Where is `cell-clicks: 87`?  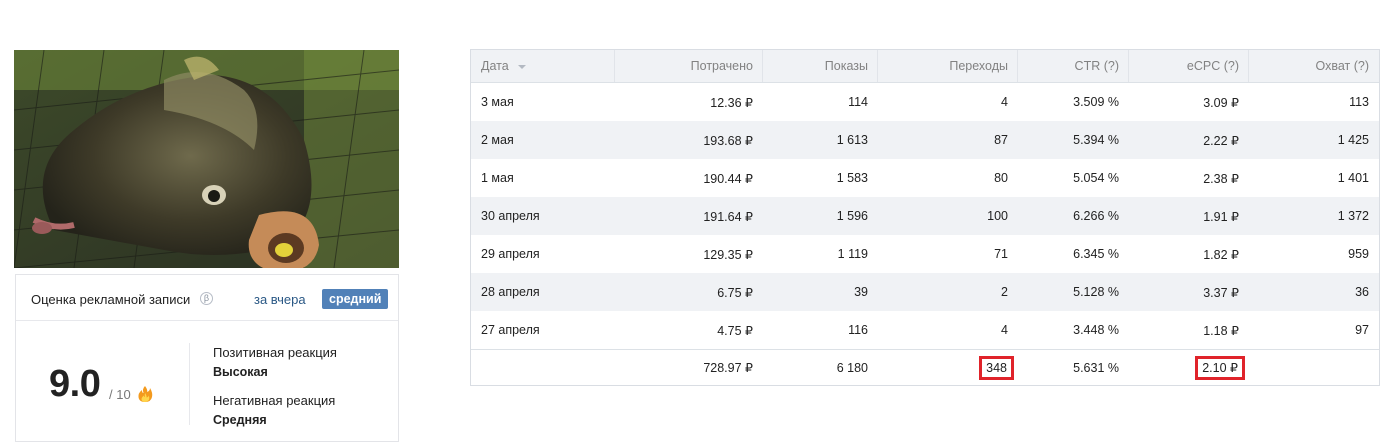 cell-clicks: 87 is located at coordinates (1001, 140).